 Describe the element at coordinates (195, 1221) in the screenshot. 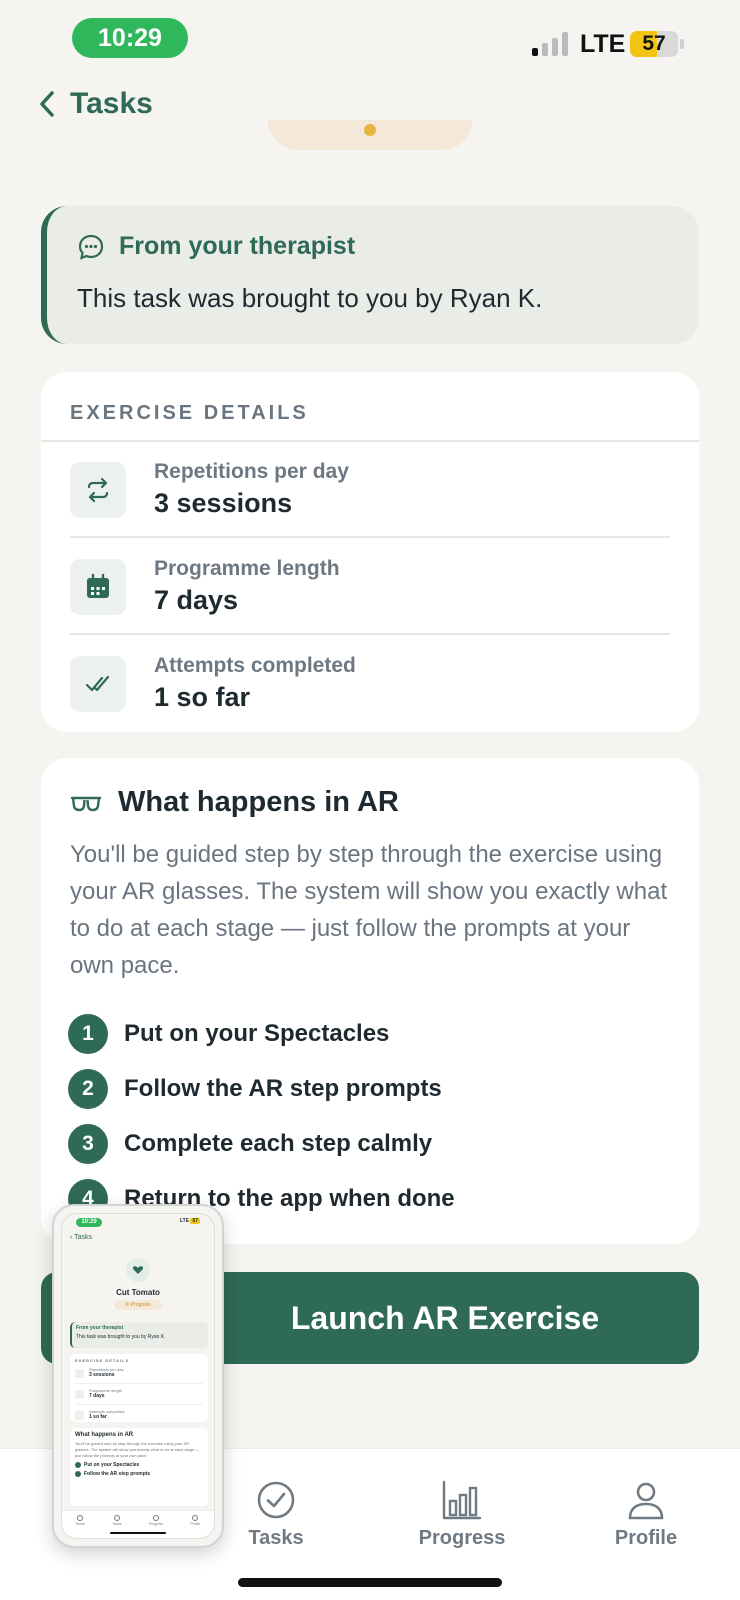

I see `preview-battery: 57` at that location.